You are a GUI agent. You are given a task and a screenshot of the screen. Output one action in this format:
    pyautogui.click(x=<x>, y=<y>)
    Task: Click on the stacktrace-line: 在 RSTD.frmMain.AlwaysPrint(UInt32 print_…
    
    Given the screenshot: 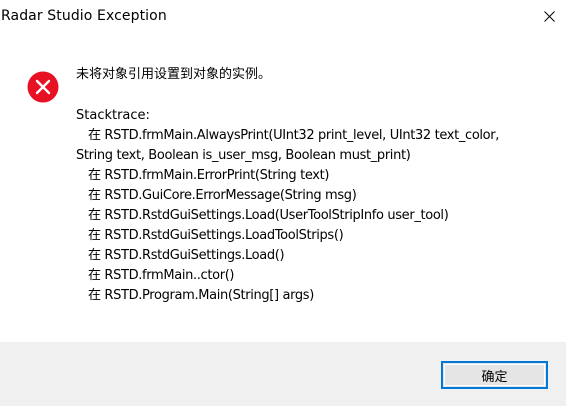 What is the action you would take?
    pyautogui.click(x=294, y=135)
    